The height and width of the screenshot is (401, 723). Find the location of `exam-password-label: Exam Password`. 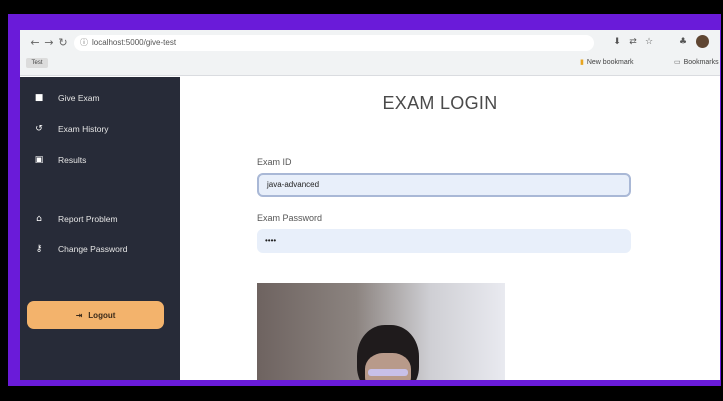

exam-password-label: Exam Password is located at coordinates (290, 218).